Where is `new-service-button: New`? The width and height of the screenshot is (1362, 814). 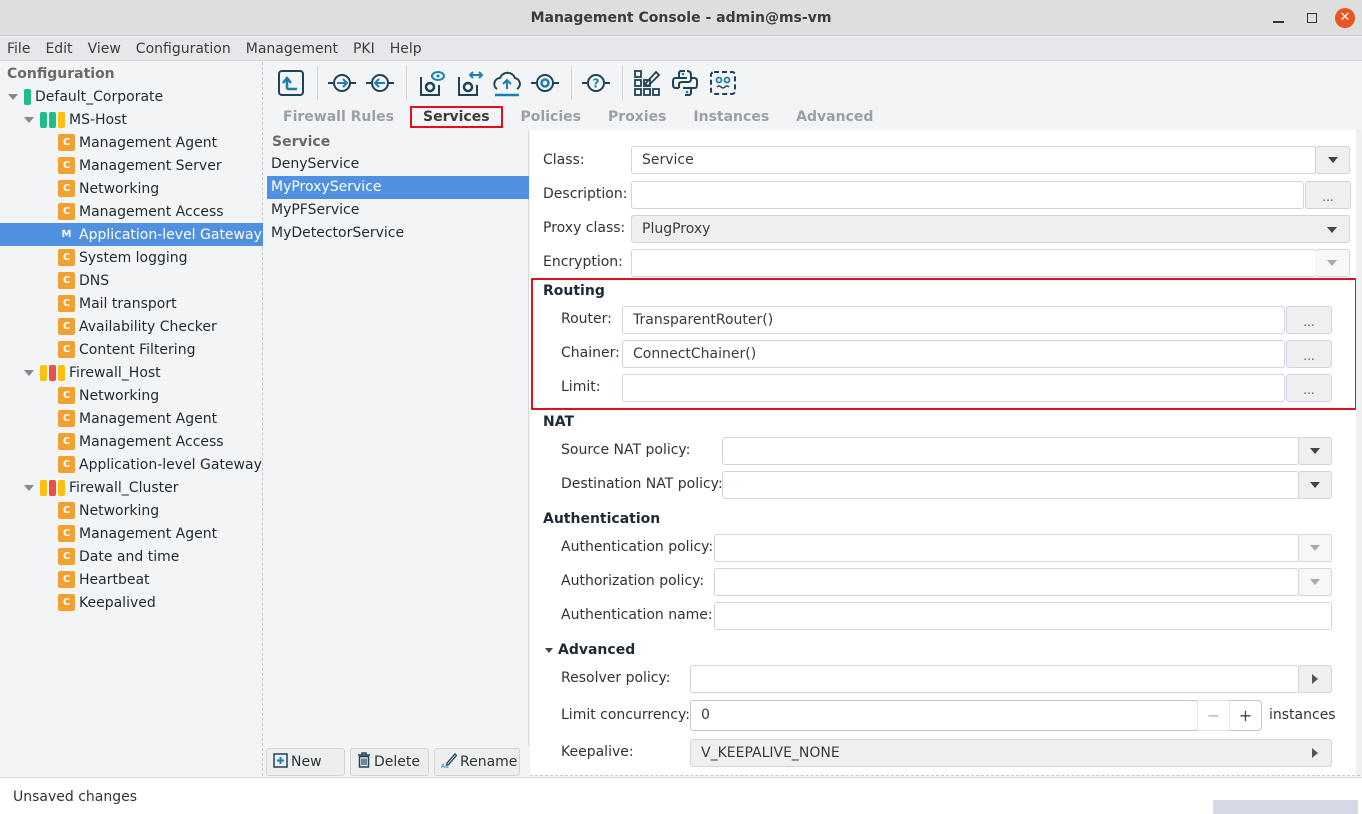 new-service-button: New is located at coordinates (305, 762).